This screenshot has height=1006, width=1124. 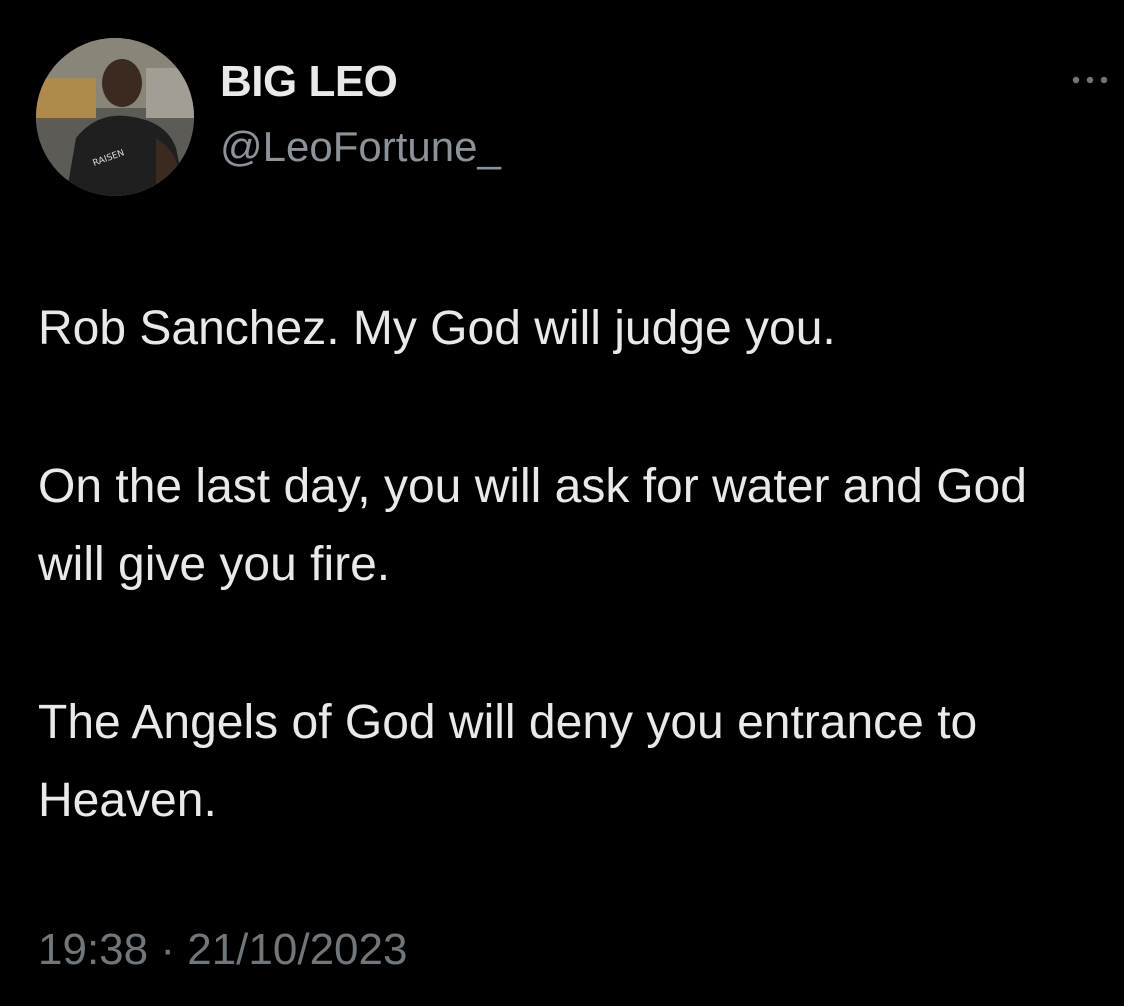 I want to click on tweet-timestamp: 19:38 · 21/10/2023, so click(x=222, y=949).